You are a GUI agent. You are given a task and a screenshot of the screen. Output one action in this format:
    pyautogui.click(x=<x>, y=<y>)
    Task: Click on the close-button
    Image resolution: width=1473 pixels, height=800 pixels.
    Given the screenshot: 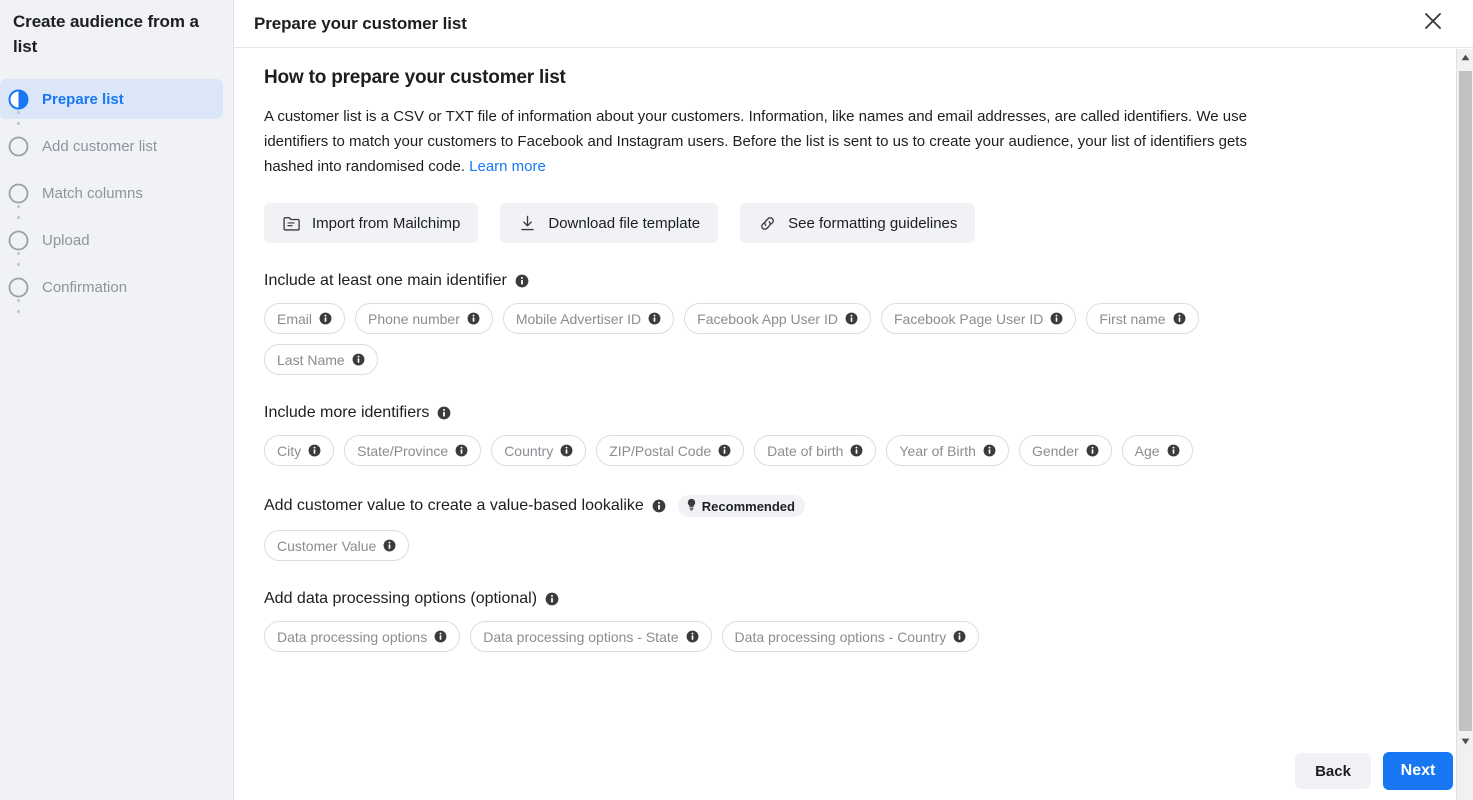 What is the action you would take?
    pyautogui.click(x=1433, y=24)
    